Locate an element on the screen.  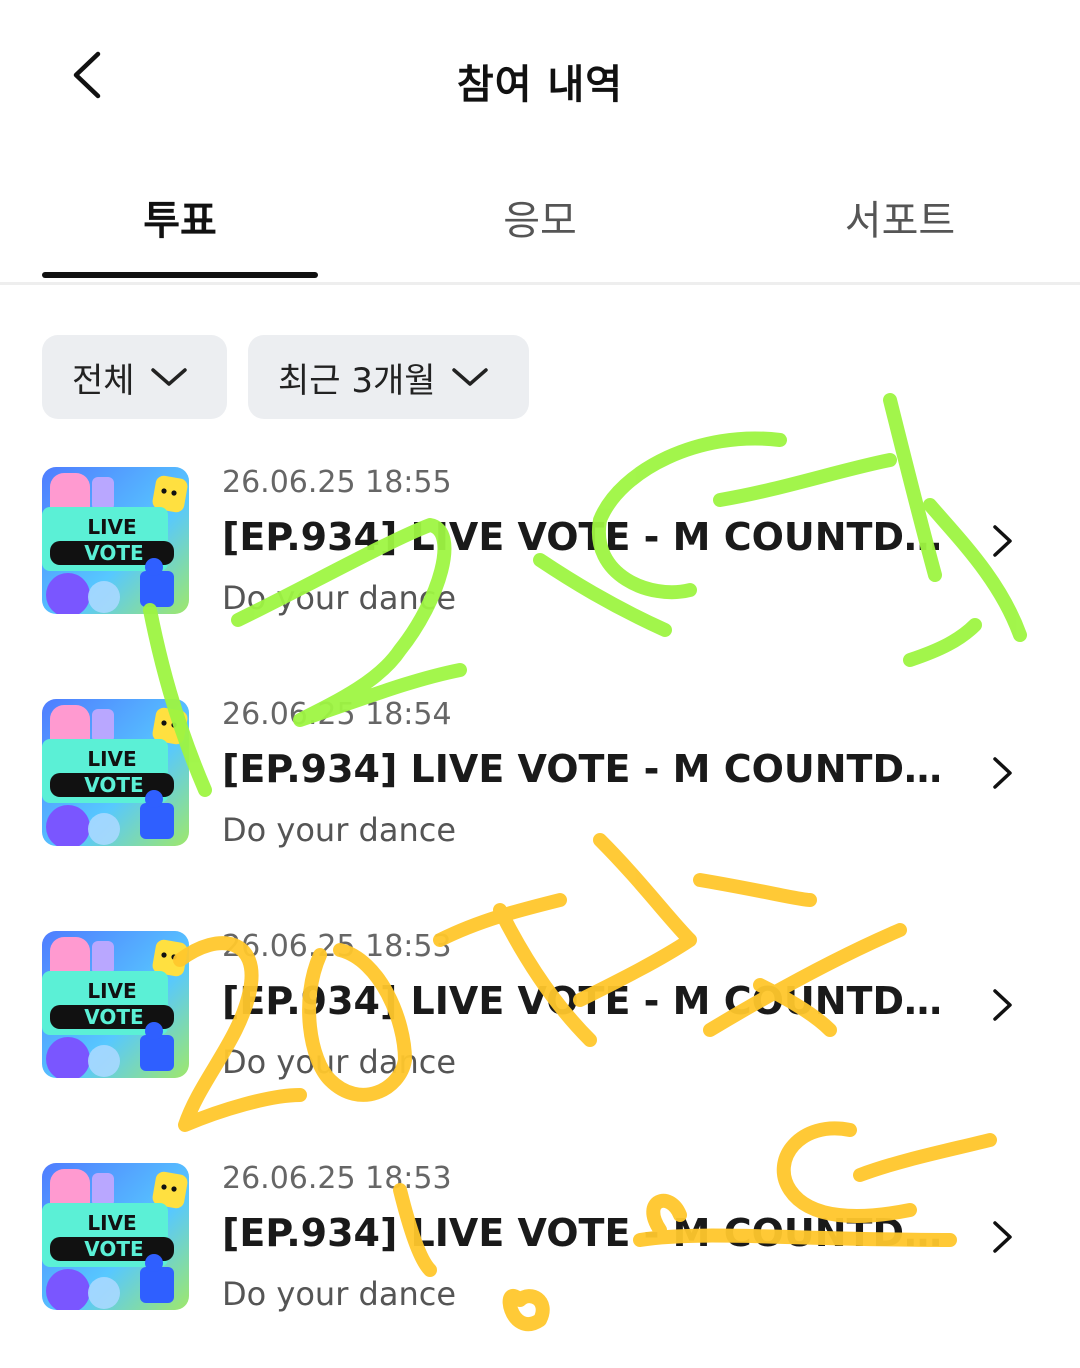
tab-vote: 투표 is located at coordinates (180, 217).